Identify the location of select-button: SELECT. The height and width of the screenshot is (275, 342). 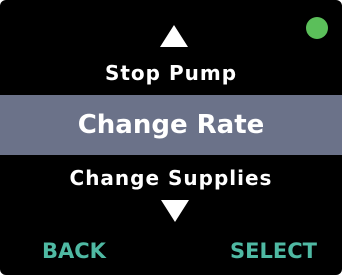
(273, 251).